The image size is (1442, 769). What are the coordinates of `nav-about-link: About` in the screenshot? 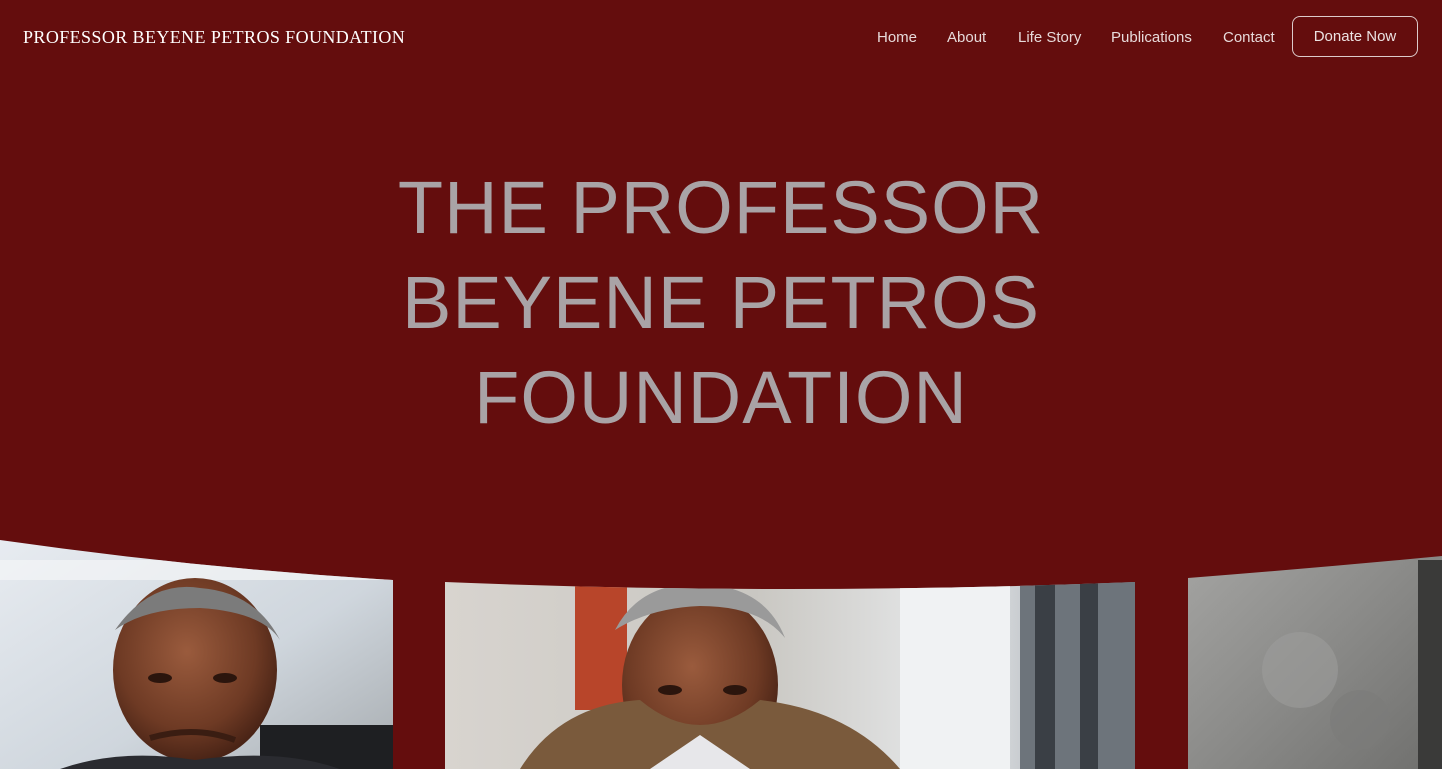 It's located at (966, 37).